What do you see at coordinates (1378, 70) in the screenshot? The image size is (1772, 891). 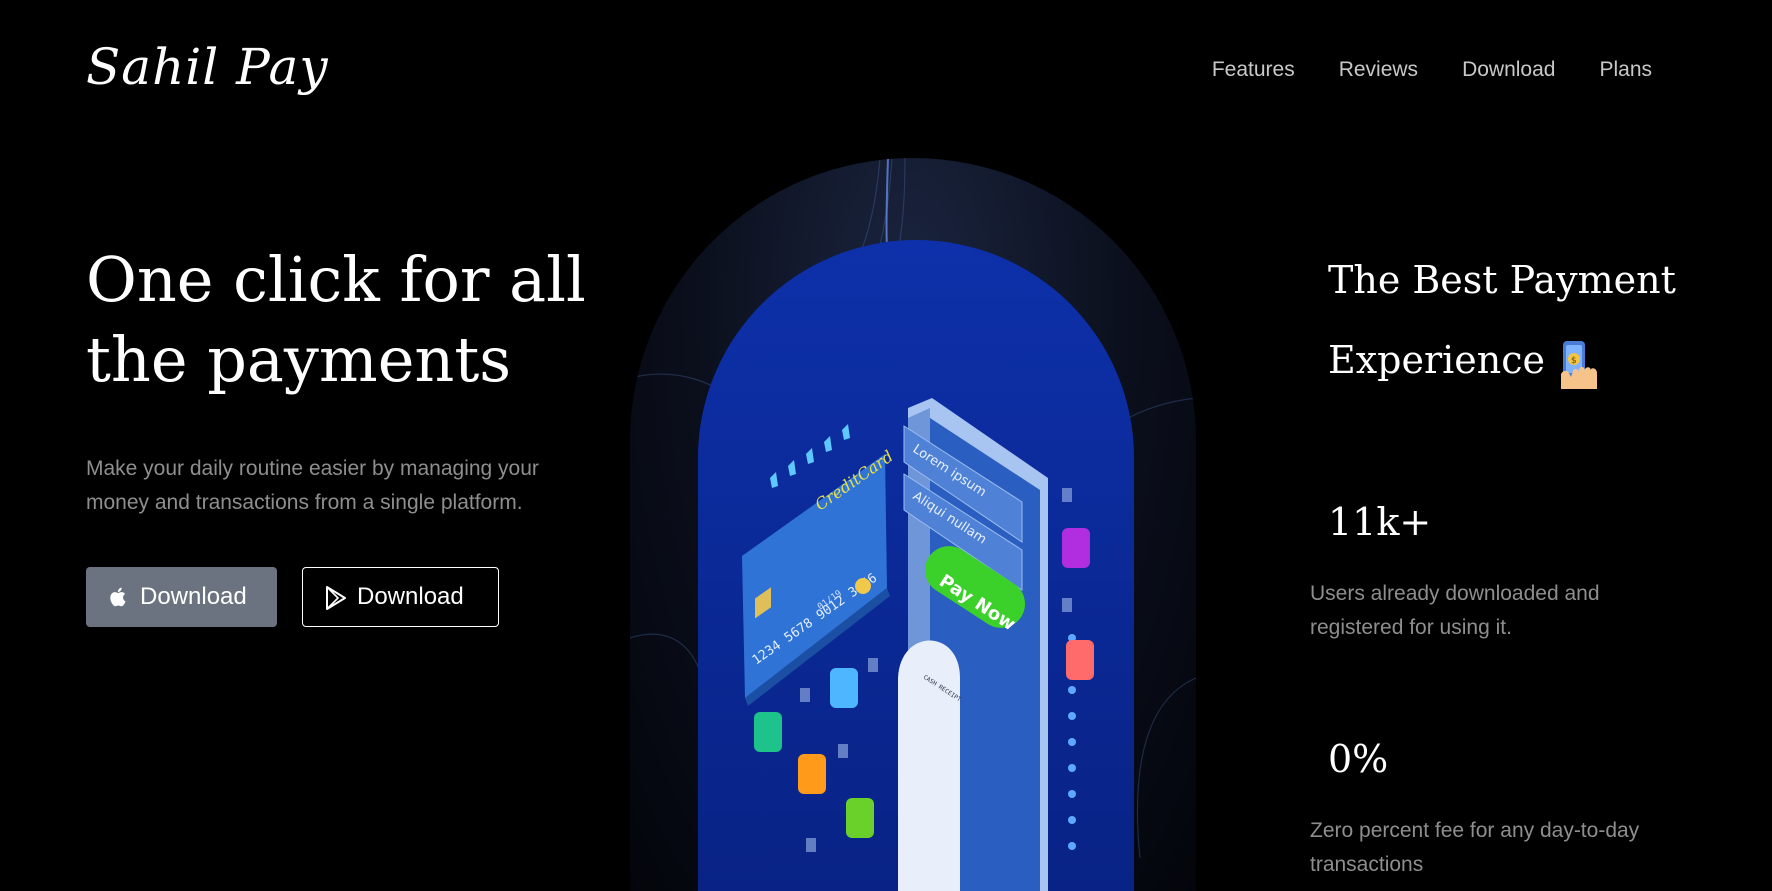 I see `nav-reviews: Reviews` at bounding box center [1378, 70].